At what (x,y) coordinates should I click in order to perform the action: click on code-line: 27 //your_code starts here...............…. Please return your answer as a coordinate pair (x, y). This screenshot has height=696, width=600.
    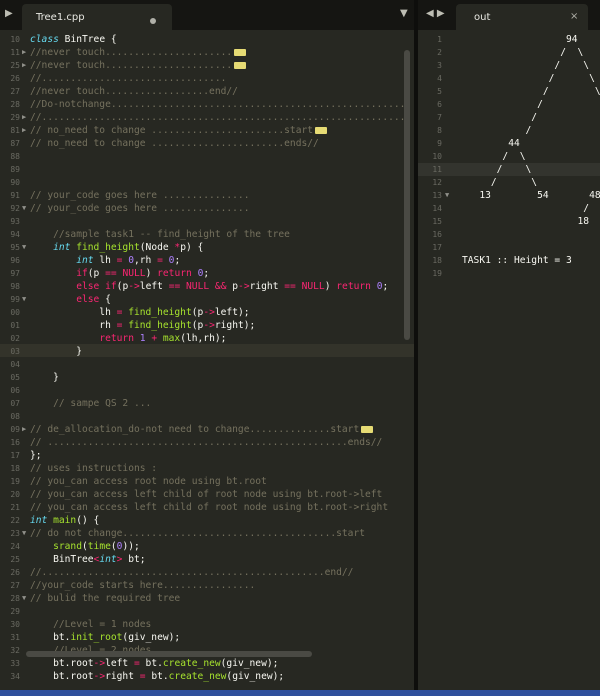
    Looking at the image, I should click on (207, 585).